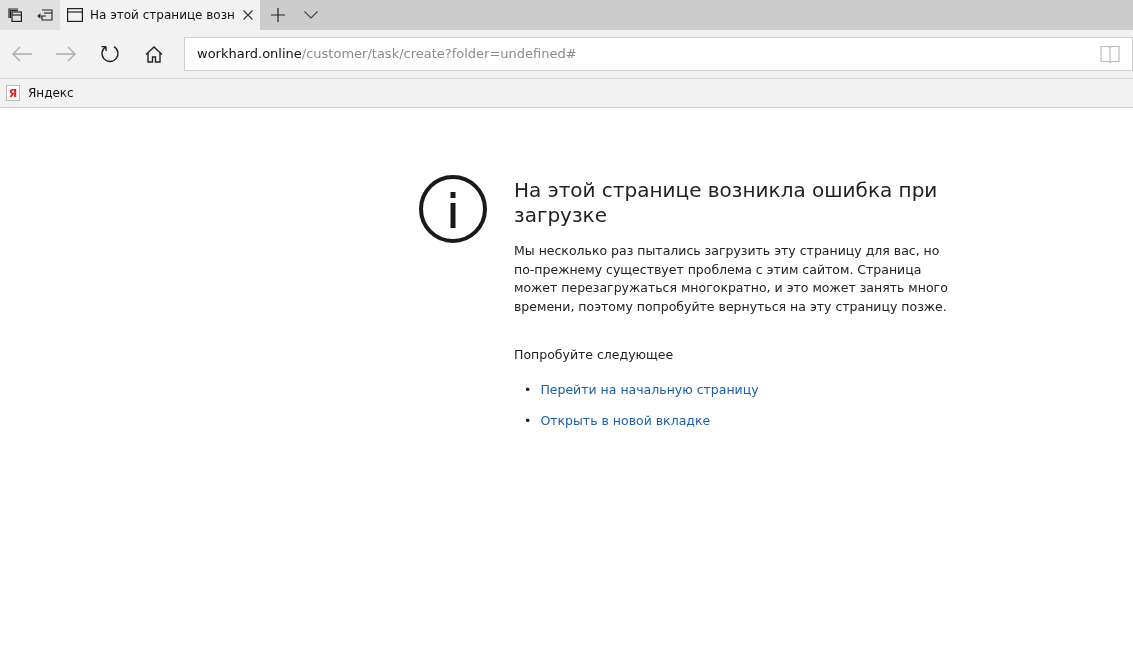 The width and height of the screenshot is (1133, 650). I want to click on suggestion-link: Открыть в новой вкладке, so click(625, 421).